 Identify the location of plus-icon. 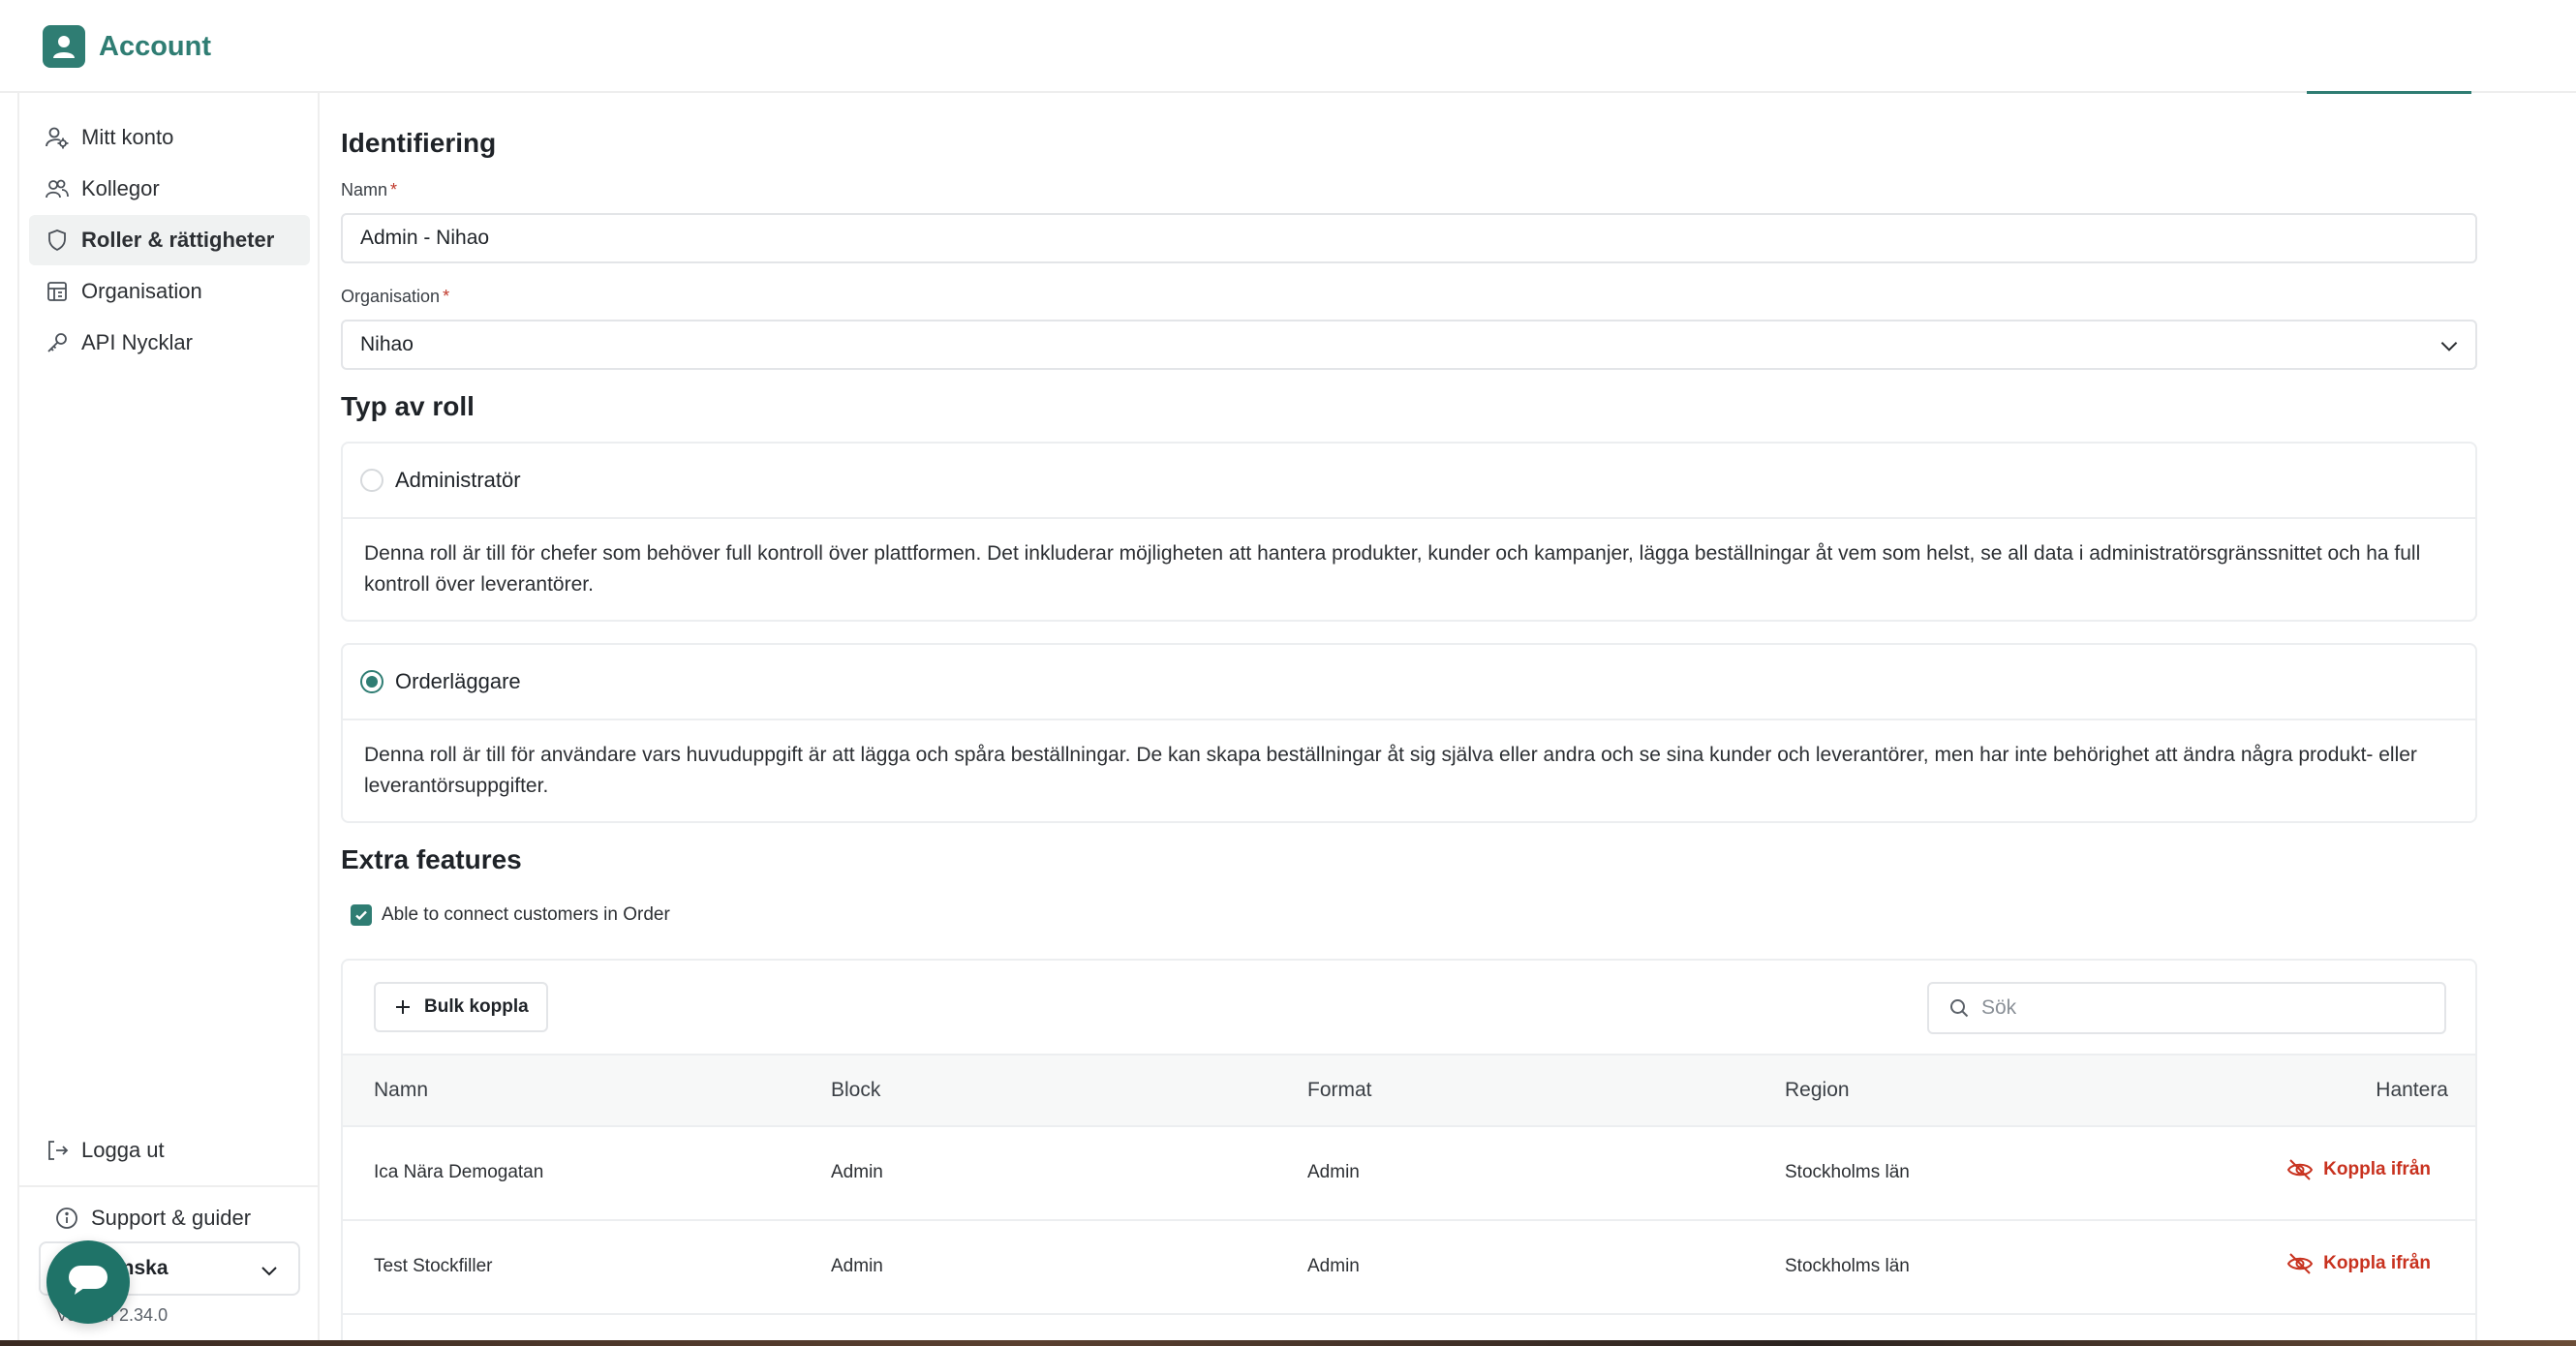
(403, 1007).